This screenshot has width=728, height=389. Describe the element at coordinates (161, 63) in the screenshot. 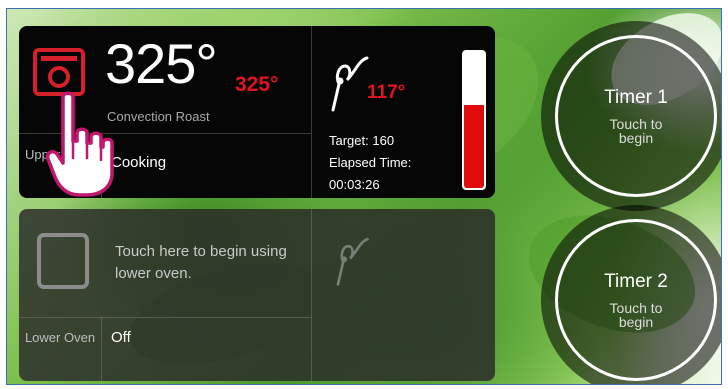

I see `current-temperature: 325°` at that location.